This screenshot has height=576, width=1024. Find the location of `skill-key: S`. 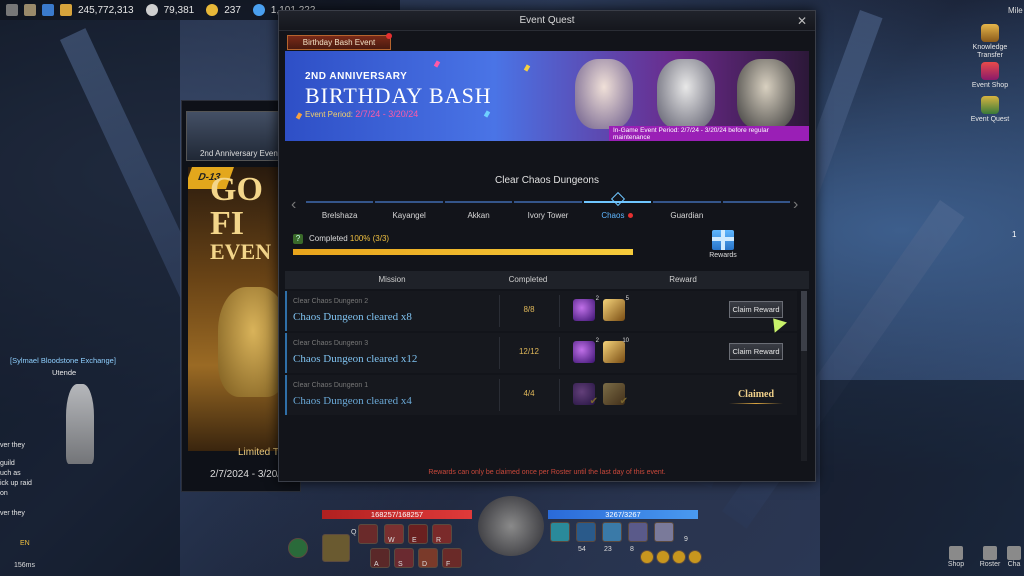

skill-key: S is located at coordinates (400, 564).